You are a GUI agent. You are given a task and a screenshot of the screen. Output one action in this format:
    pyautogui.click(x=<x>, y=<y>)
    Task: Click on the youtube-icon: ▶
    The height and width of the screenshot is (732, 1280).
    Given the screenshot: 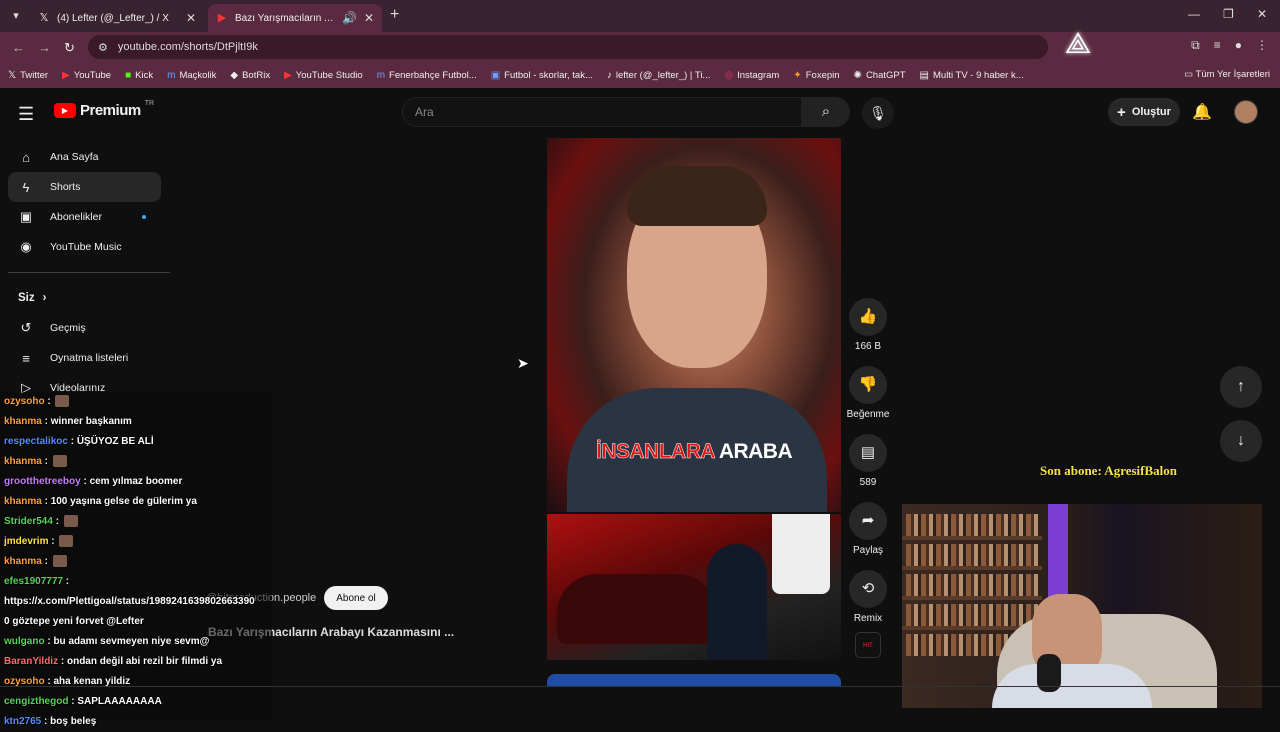 What is the action you would take?
    pyautogui.click(x=66, y=75)
    